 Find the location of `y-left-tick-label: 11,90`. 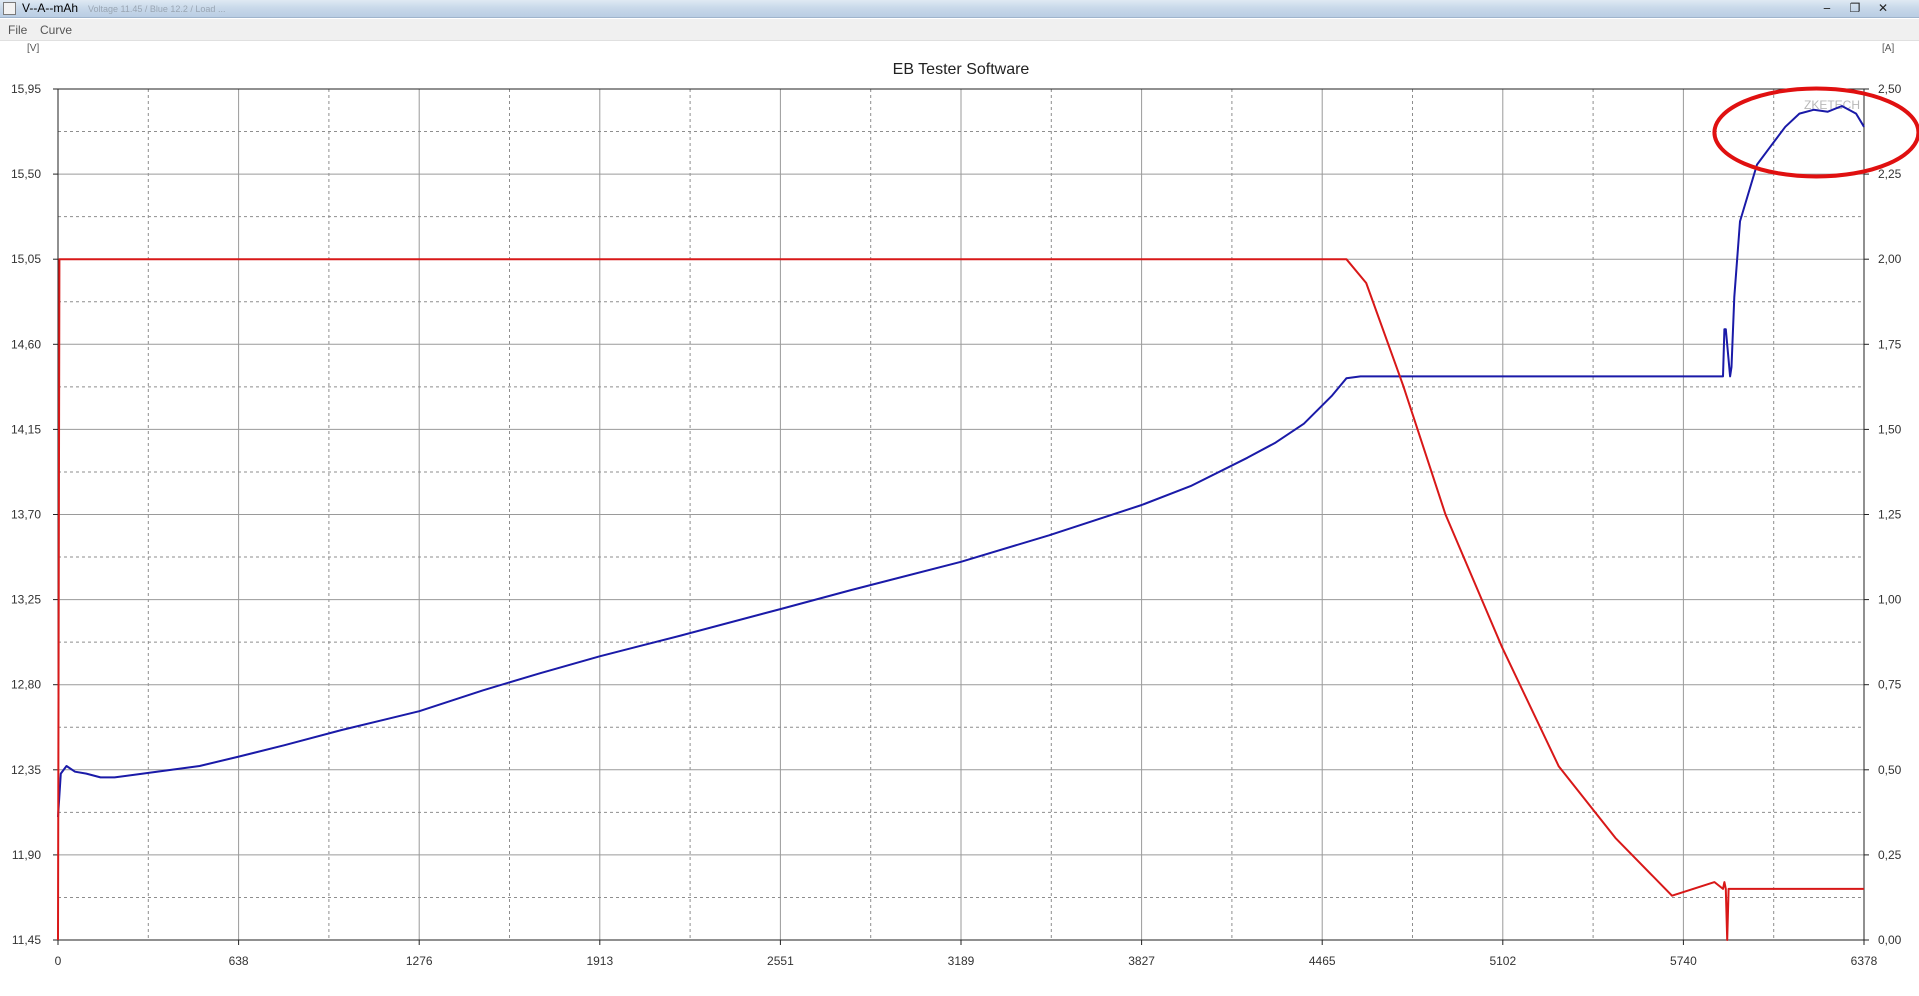

y-left-tick-label: 11,90 is located at coordinates (26, 855).